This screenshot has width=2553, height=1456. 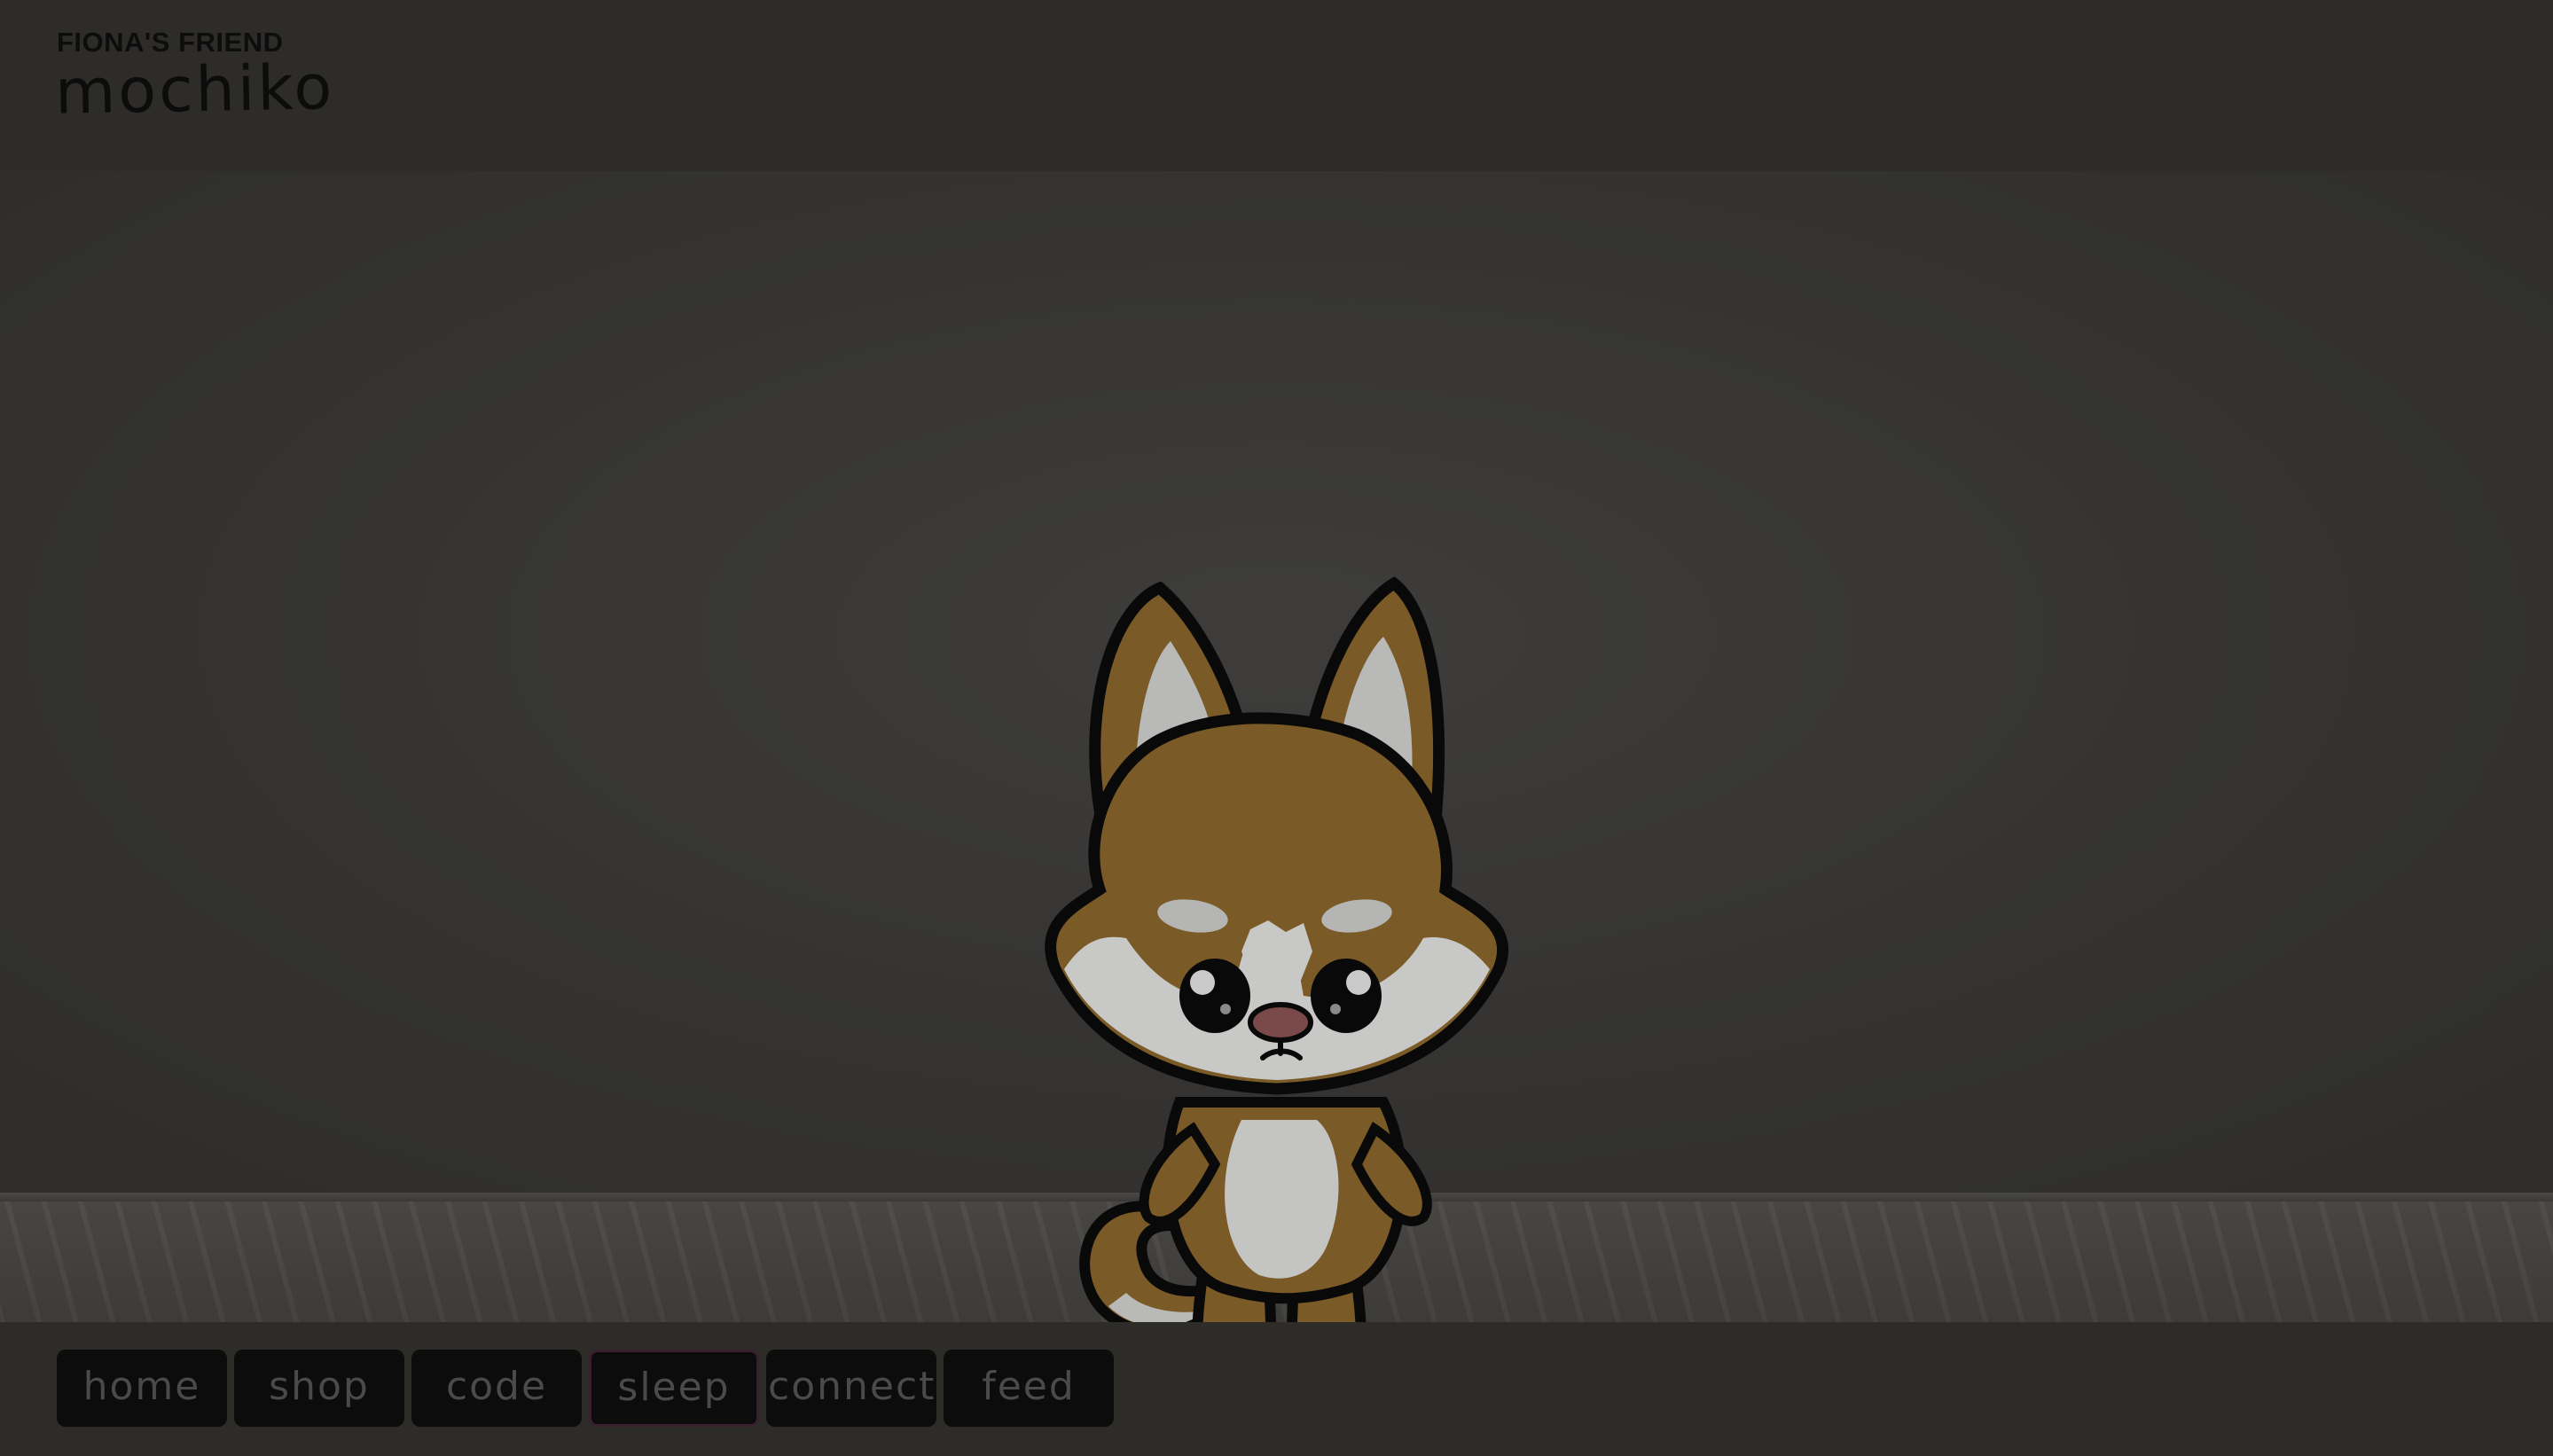 What do you see at coordinates (1029, 1388) in the screenshot?
I see `nav-feed-button: feed` at bounding box center [1029, 1388].